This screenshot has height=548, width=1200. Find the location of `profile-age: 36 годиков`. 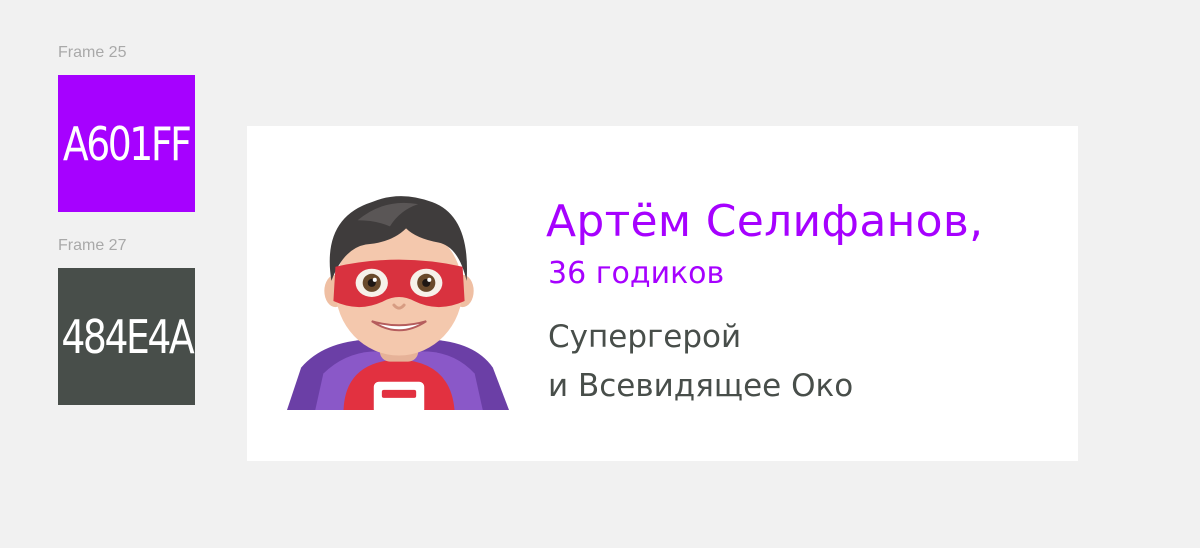

profile-age: 36 годиков is located at coordinates (636, 273).